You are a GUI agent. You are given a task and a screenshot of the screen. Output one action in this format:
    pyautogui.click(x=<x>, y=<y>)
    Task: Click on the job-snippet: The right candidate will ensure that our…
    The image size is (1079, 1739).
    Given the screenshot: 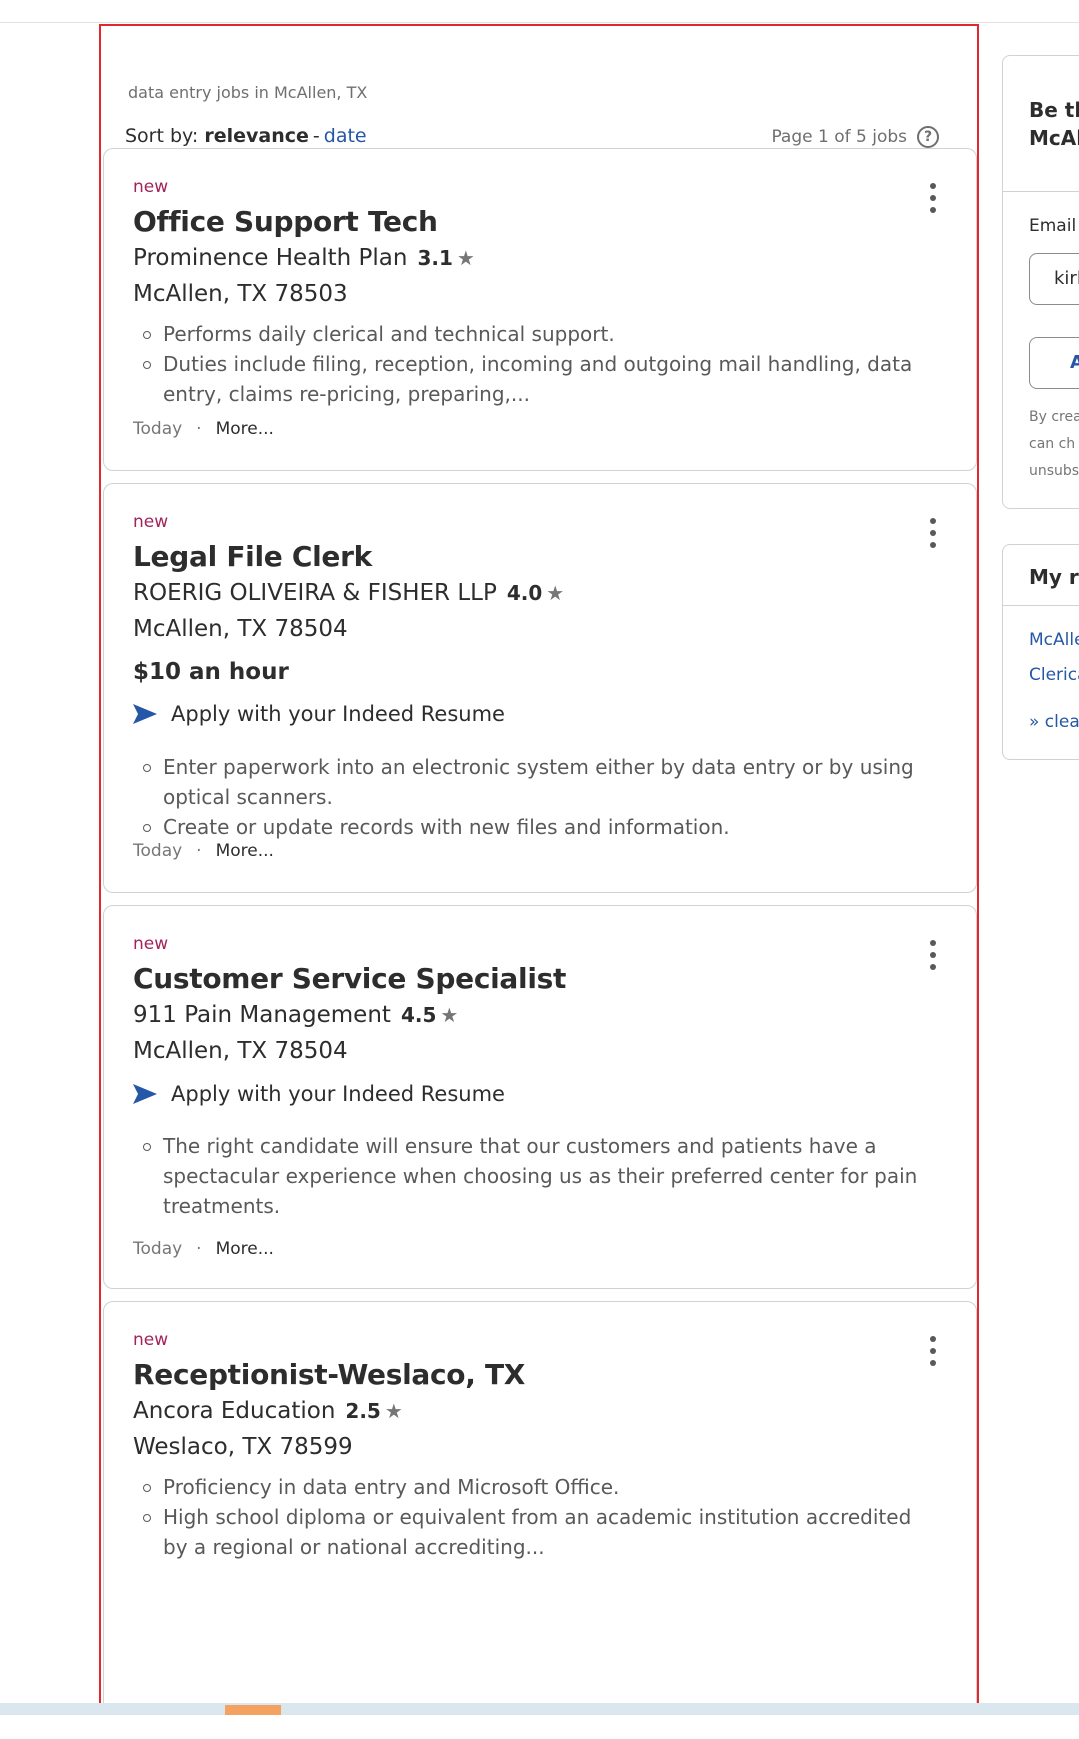 What is the action you would take?
    pyautogui.click(x=528, y=1176)
    